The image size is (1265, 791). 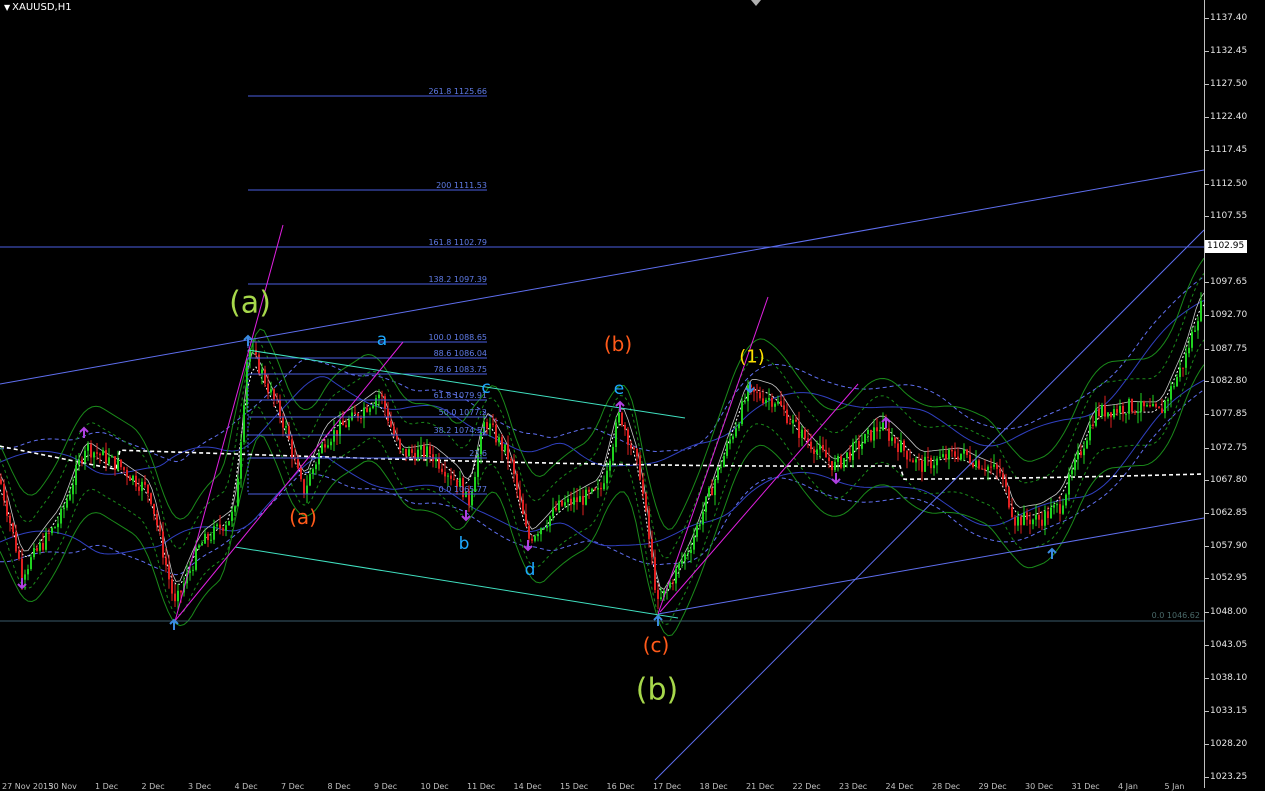 What do you see at coordinates (1052, 553) in the screenshot?
I see `arrow-up-icon` at bounding box center [1052, 553].